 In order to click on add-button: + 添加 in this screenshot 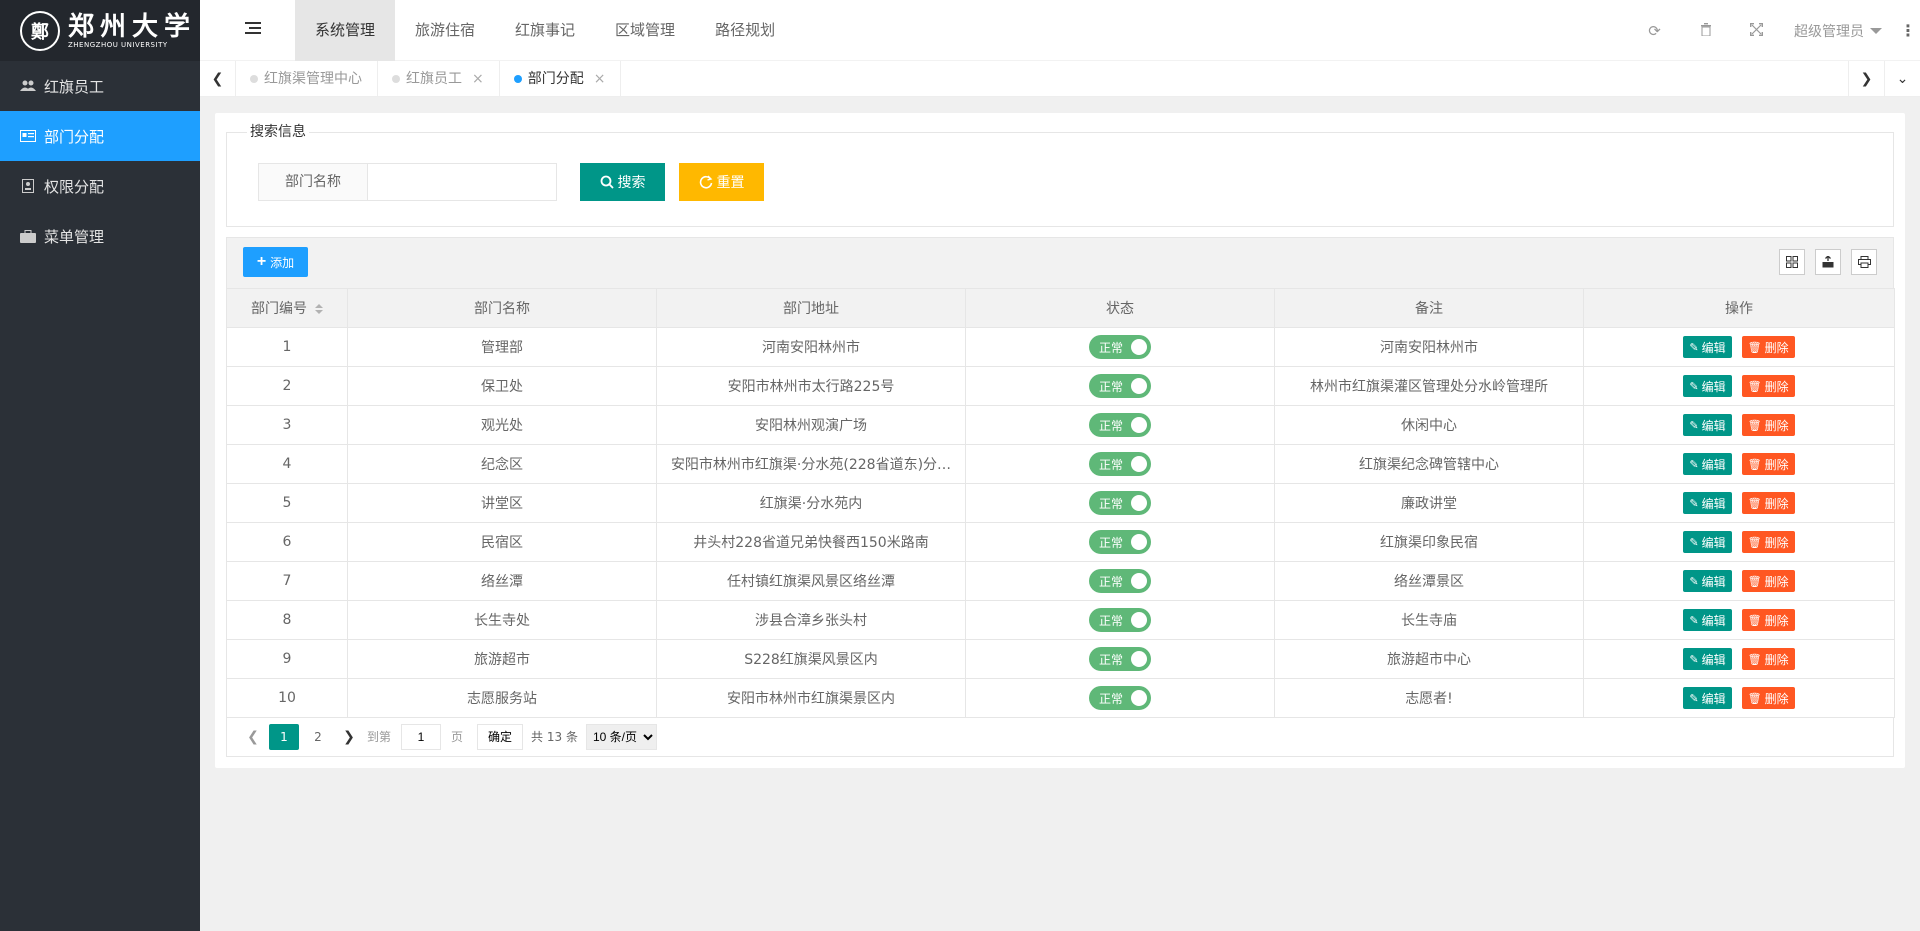, I will do `click(275, 262)`.